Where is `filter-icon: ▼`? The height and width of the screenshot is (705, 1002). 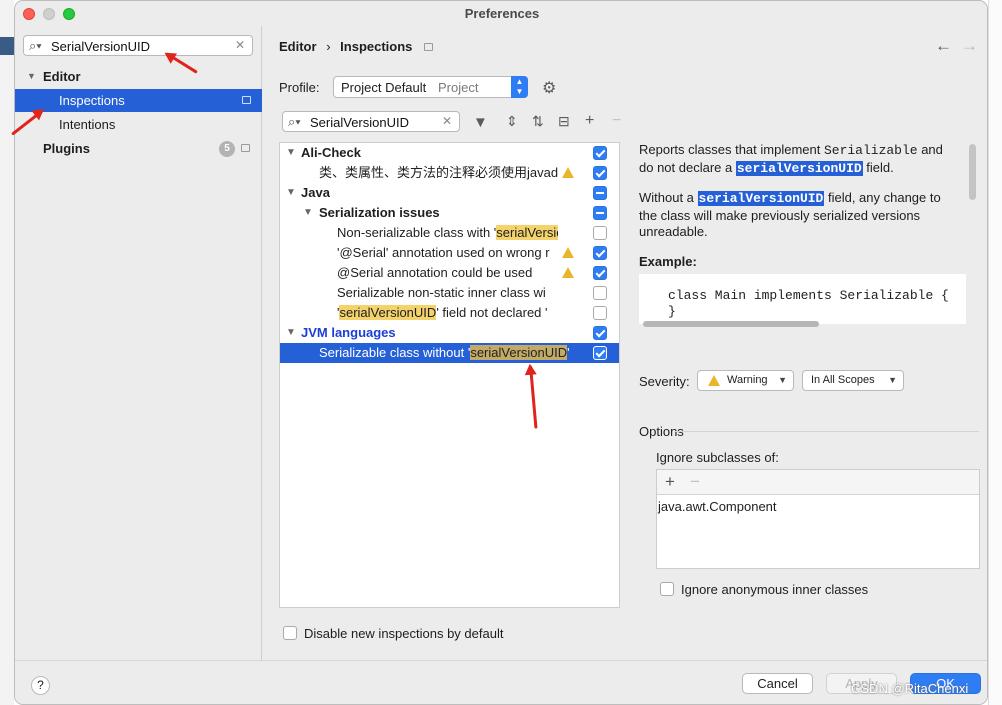
filter-icon: ▼ is located at coordinates (480, 122).